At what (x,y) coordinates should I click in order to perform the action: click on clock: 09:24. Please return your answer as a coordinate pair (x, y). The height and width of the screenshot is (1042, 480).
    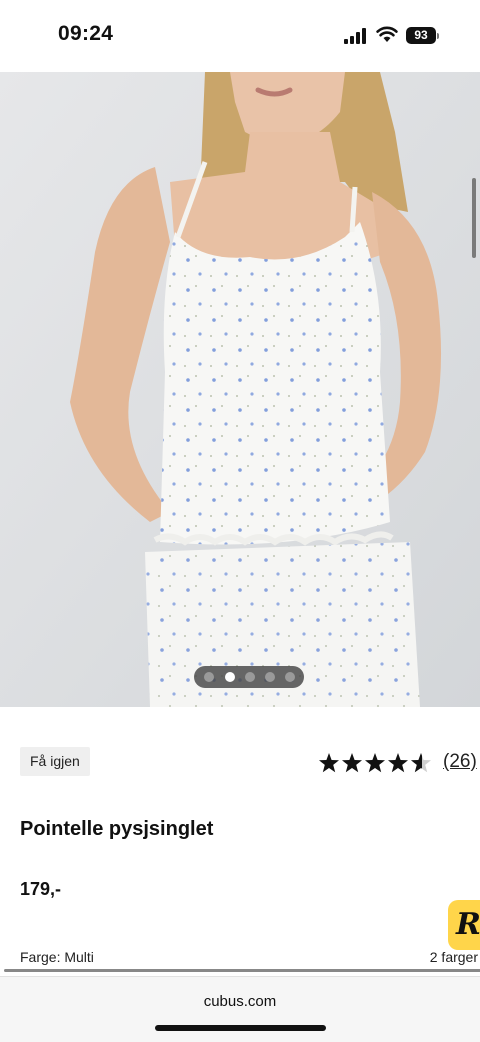
    Looking at the image, I should click on (86, 33).